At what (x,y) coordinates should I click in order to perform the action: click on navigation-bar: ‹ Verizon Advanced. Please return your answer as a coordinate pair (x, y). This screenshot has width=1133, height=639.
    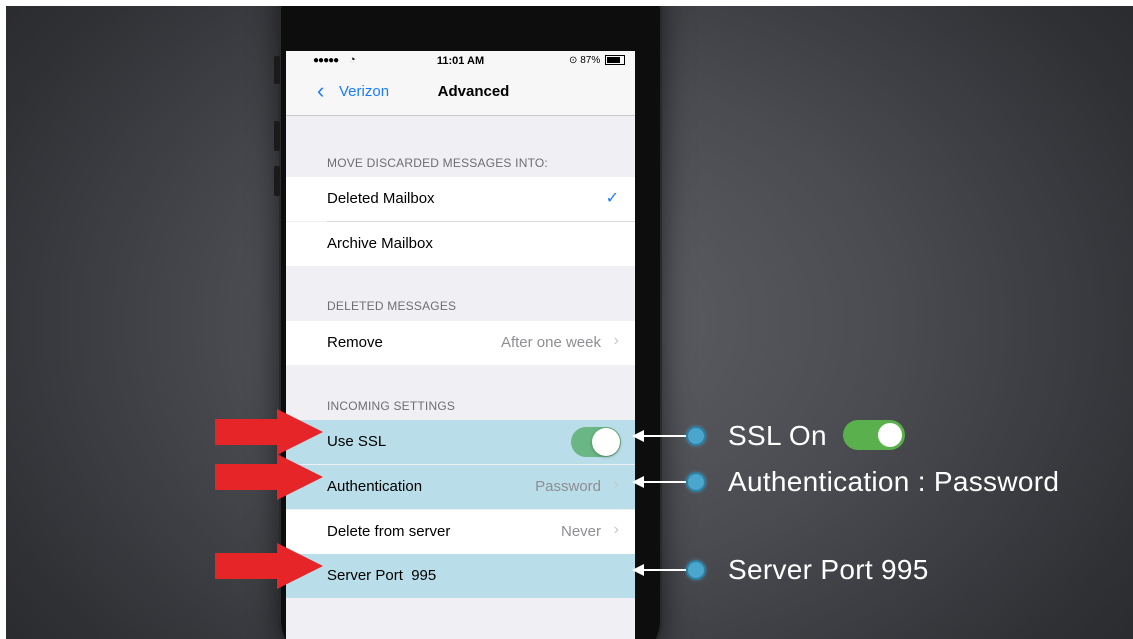
    Looking at the image, I should click on (460, 93).